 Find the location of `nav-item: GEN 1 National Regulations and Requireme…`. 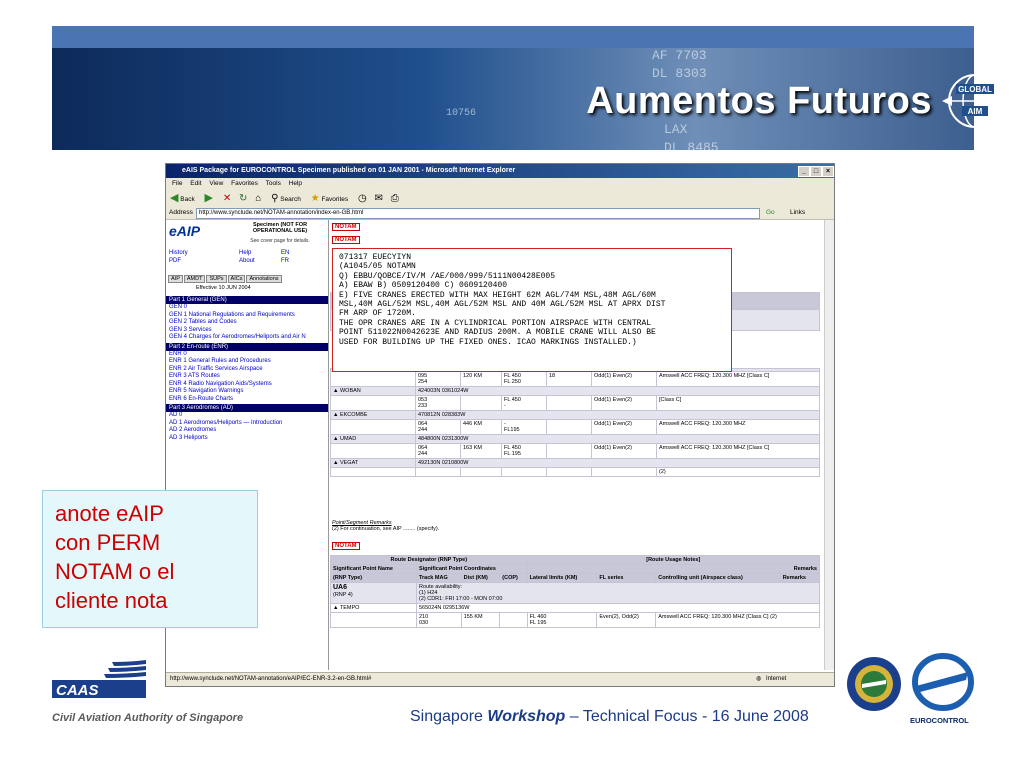

nav-item: GEN 1 National Regulations and Requireme… is located at coordinates (247, 316).